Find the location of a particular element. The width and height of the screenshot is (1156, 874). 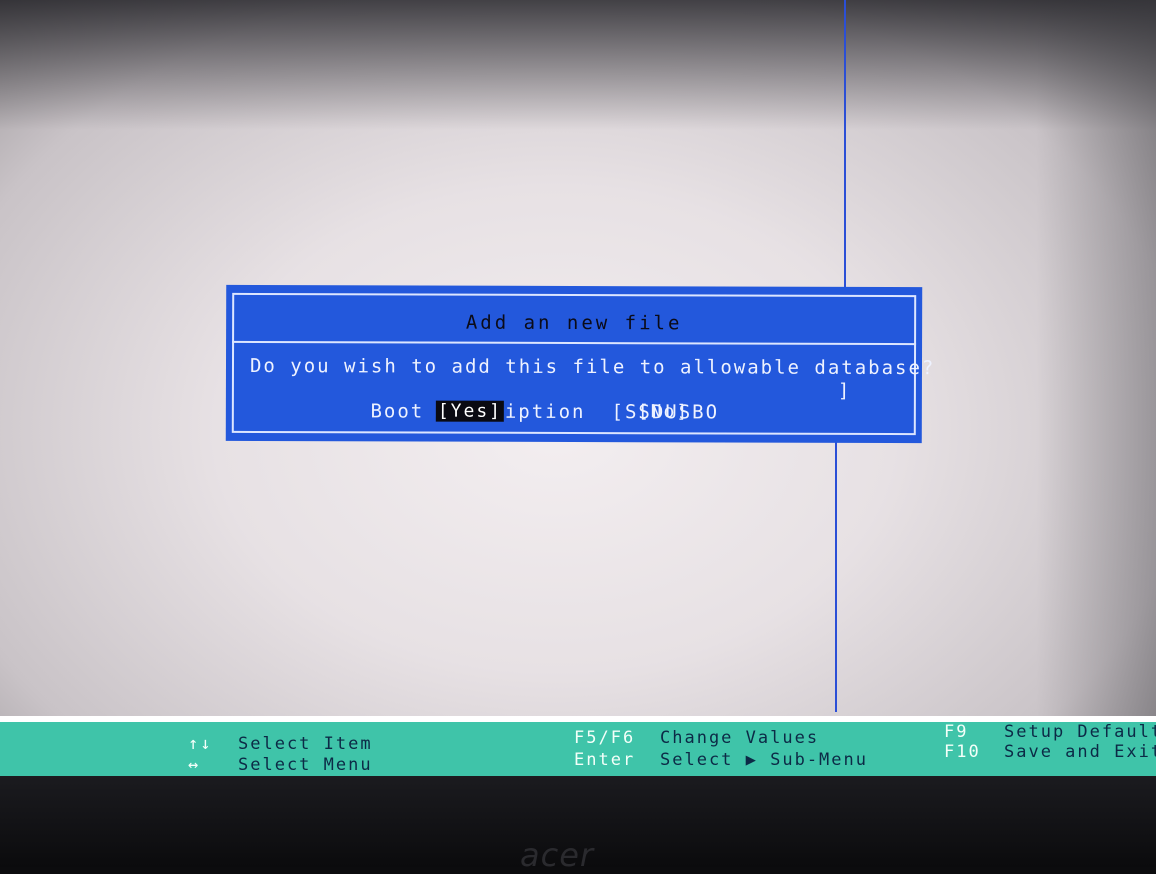

boot-description-bracket: ] is located at coordinates (844, 390).